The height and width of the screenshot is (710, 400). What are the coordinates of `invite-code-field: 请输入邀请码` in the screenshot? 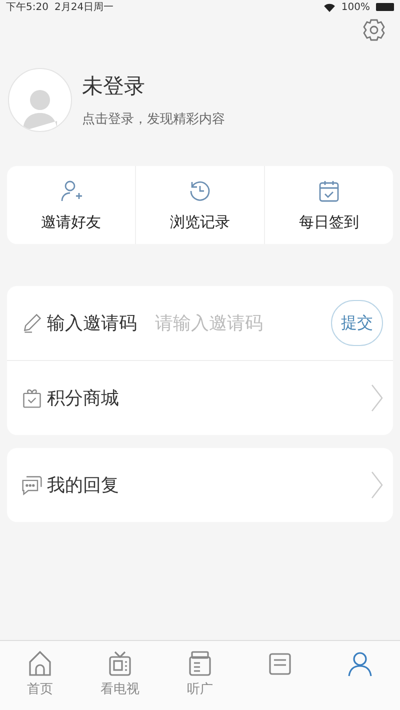 It's located at (240, 323).